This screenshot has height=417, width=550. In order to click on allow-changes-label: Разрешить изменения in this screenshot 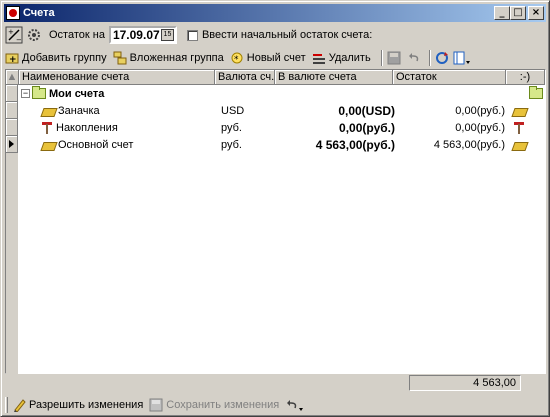, I will do `click(86, 405)`.